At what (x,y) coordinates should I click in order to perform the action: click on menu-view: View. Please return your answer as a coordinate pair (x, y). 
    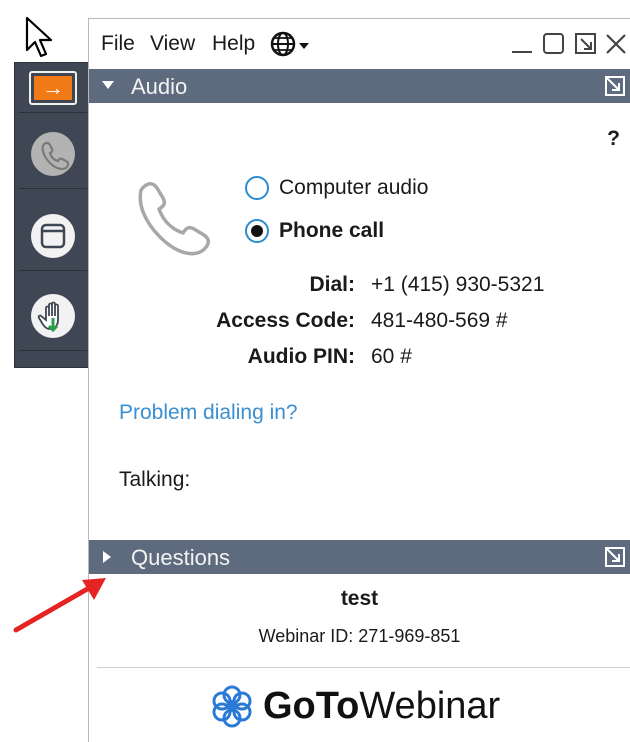
    Looking at the image, I should click on (172, 44).